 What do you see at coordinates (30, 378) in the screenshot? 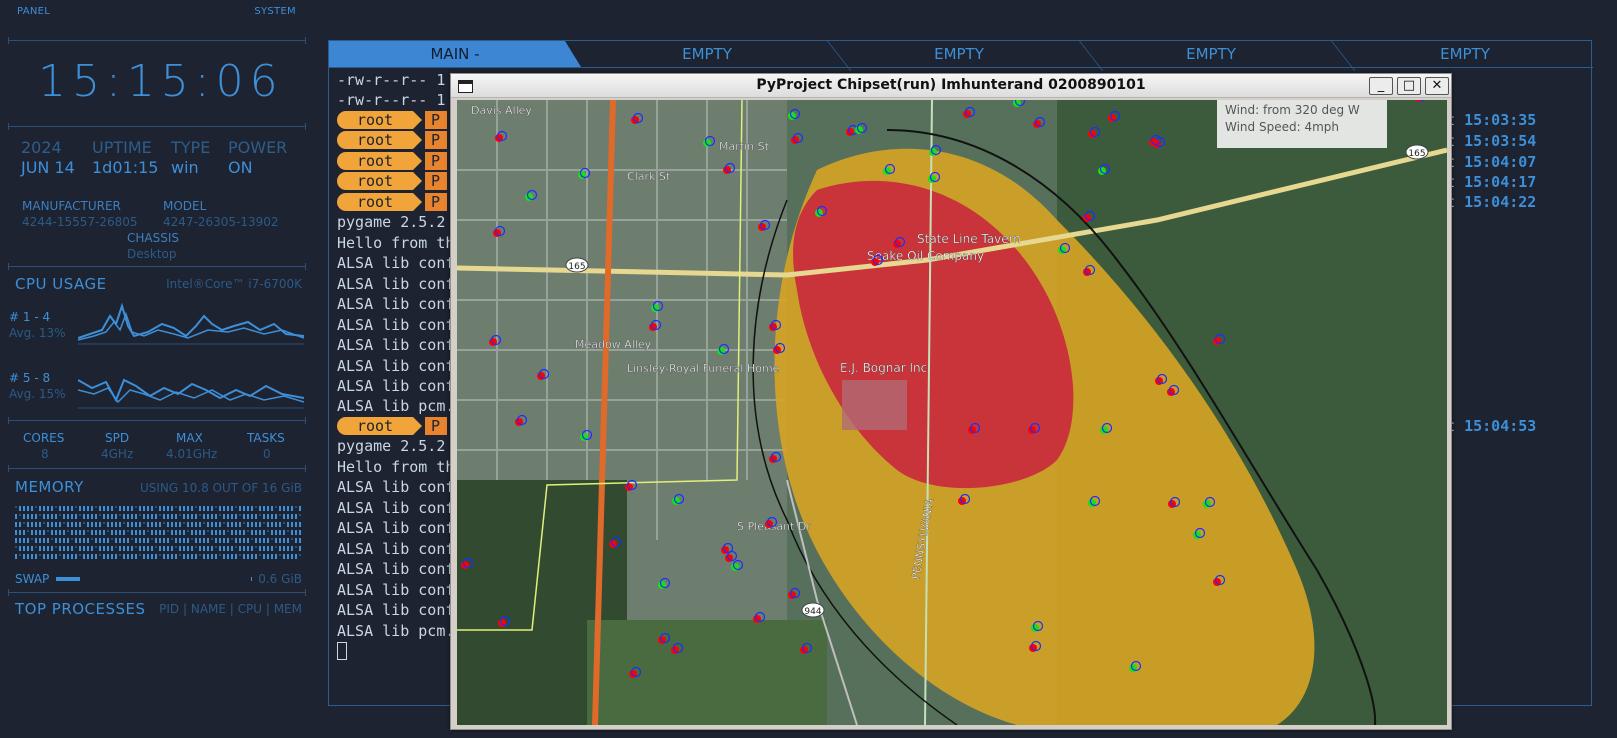
I see `cpu-group2-label: # 5 - 8` at bounding box center [30, 378].